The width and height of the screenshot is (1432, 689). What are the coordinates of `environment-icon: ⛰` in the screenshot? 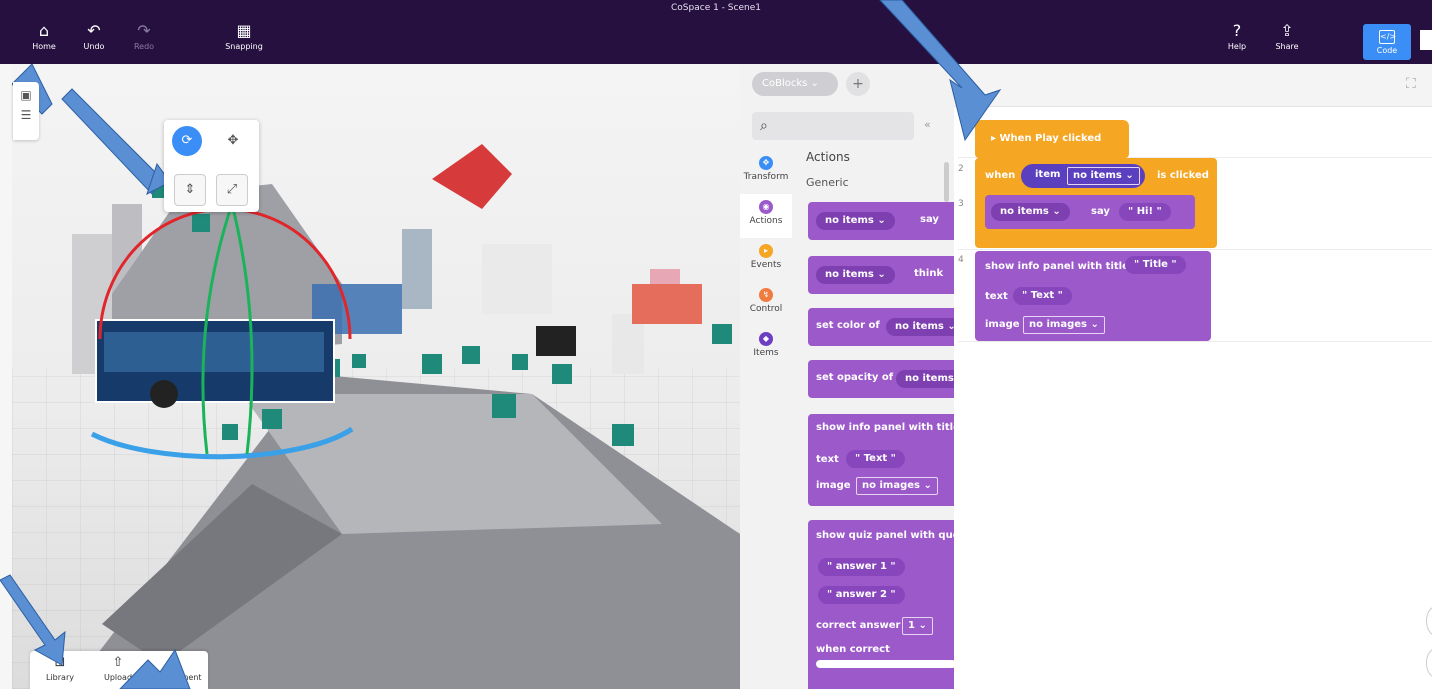 It's located at (176, 662).